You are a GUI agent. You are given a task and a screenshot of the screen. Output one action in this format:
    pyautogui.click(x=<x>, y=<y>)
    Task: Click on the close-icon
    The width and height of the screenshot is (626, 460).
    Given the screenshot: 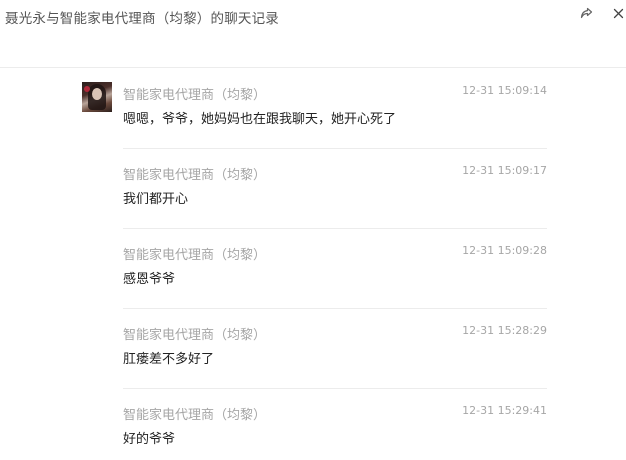 What is the action you would take?
    pyautogui.click(x=617, y=13)
    